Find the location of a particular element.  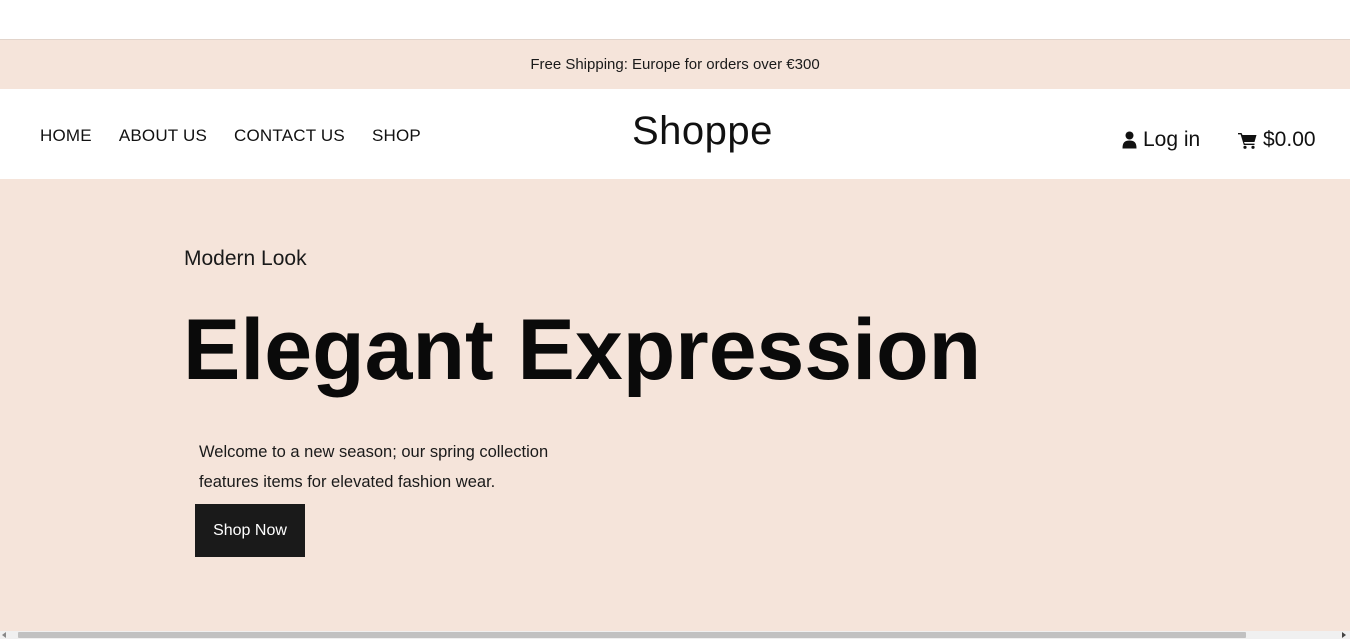

site-logo: Shoppe is located at coordinates (702, 131).